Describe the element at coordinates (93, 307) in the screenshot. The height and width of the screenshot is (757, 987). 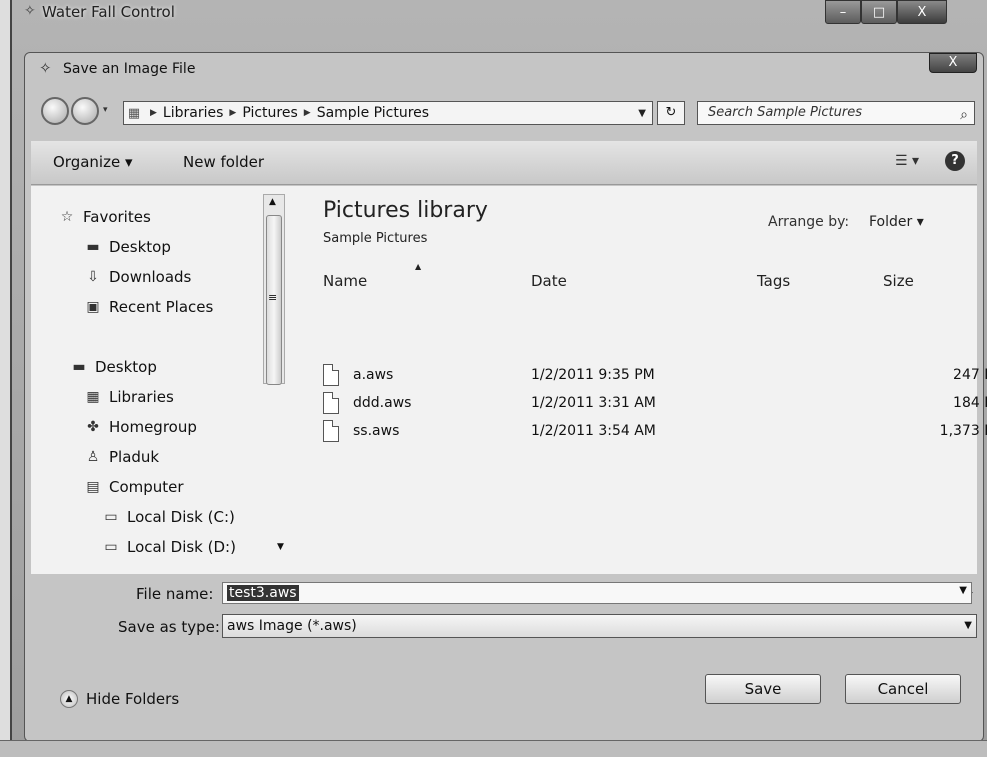
I see `recent-places-icon: ▣` at that location.